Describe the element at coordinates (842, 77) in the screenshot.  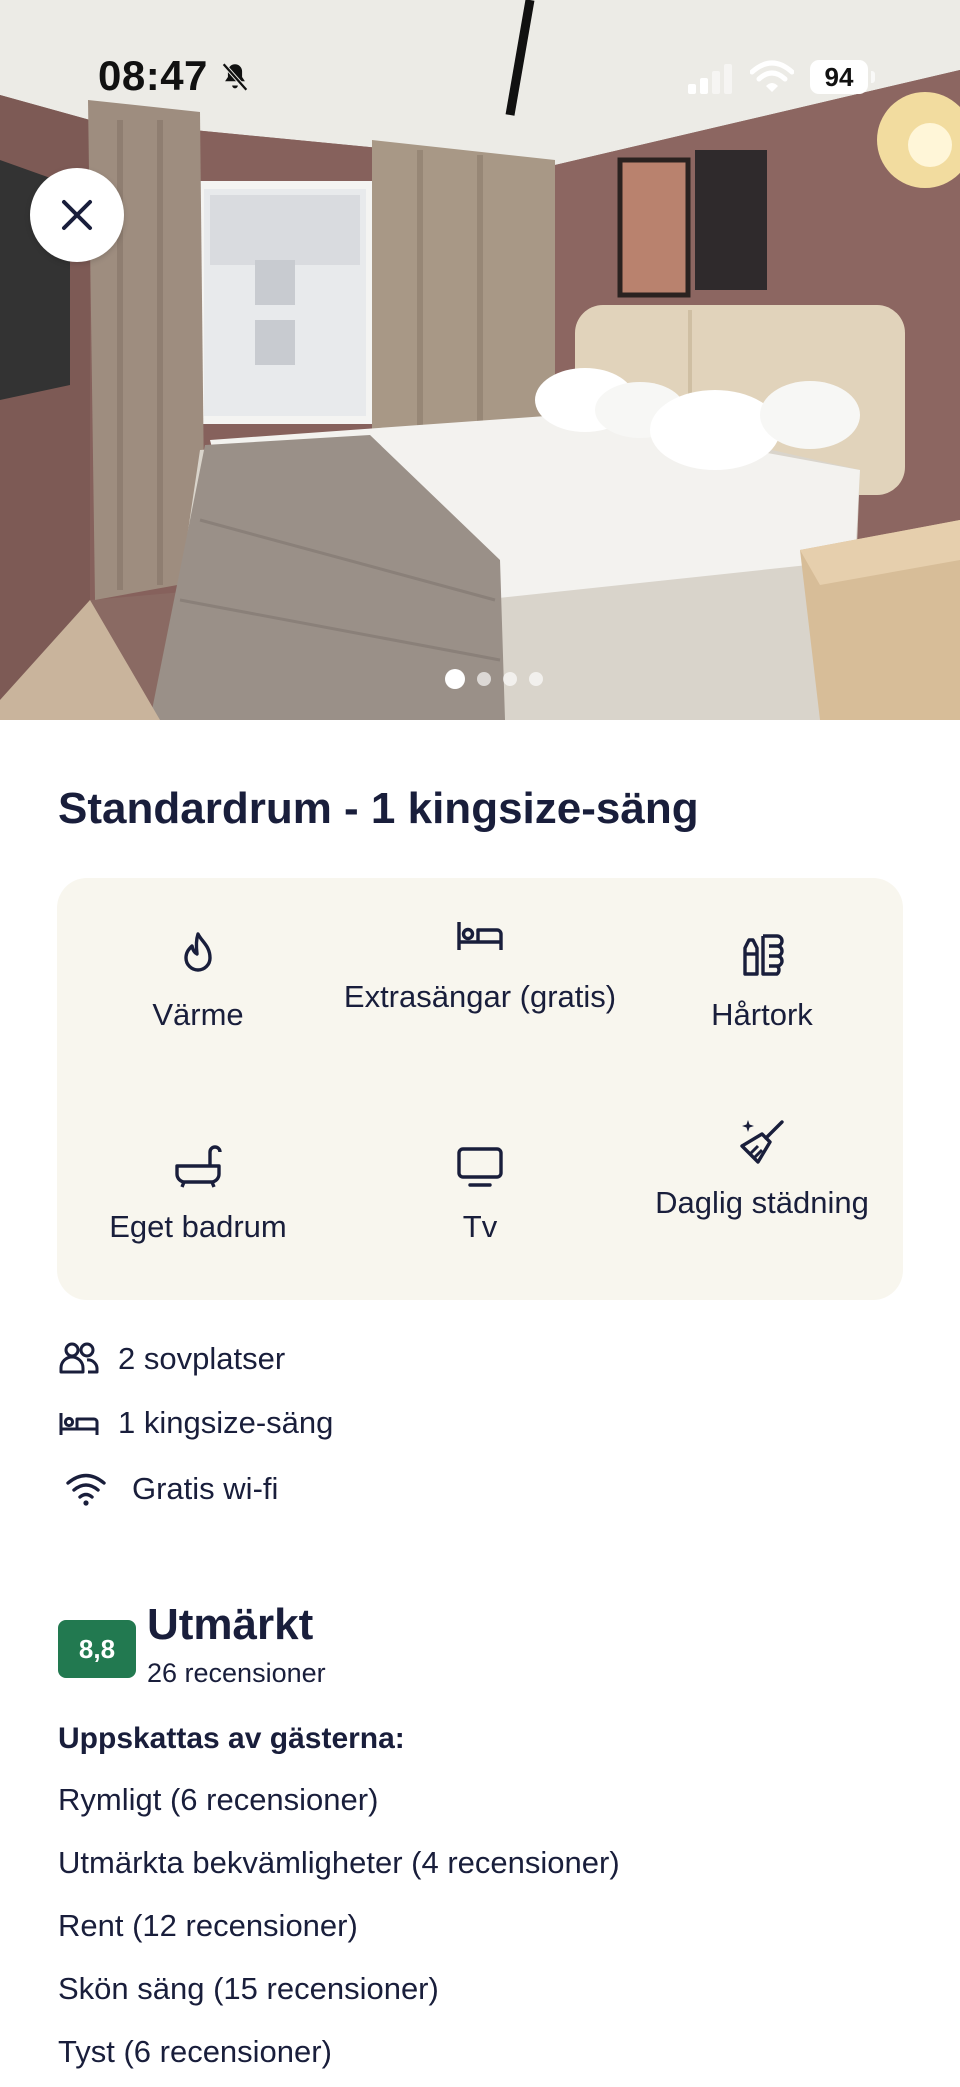
I see `battery-indicator: 94` at that location.